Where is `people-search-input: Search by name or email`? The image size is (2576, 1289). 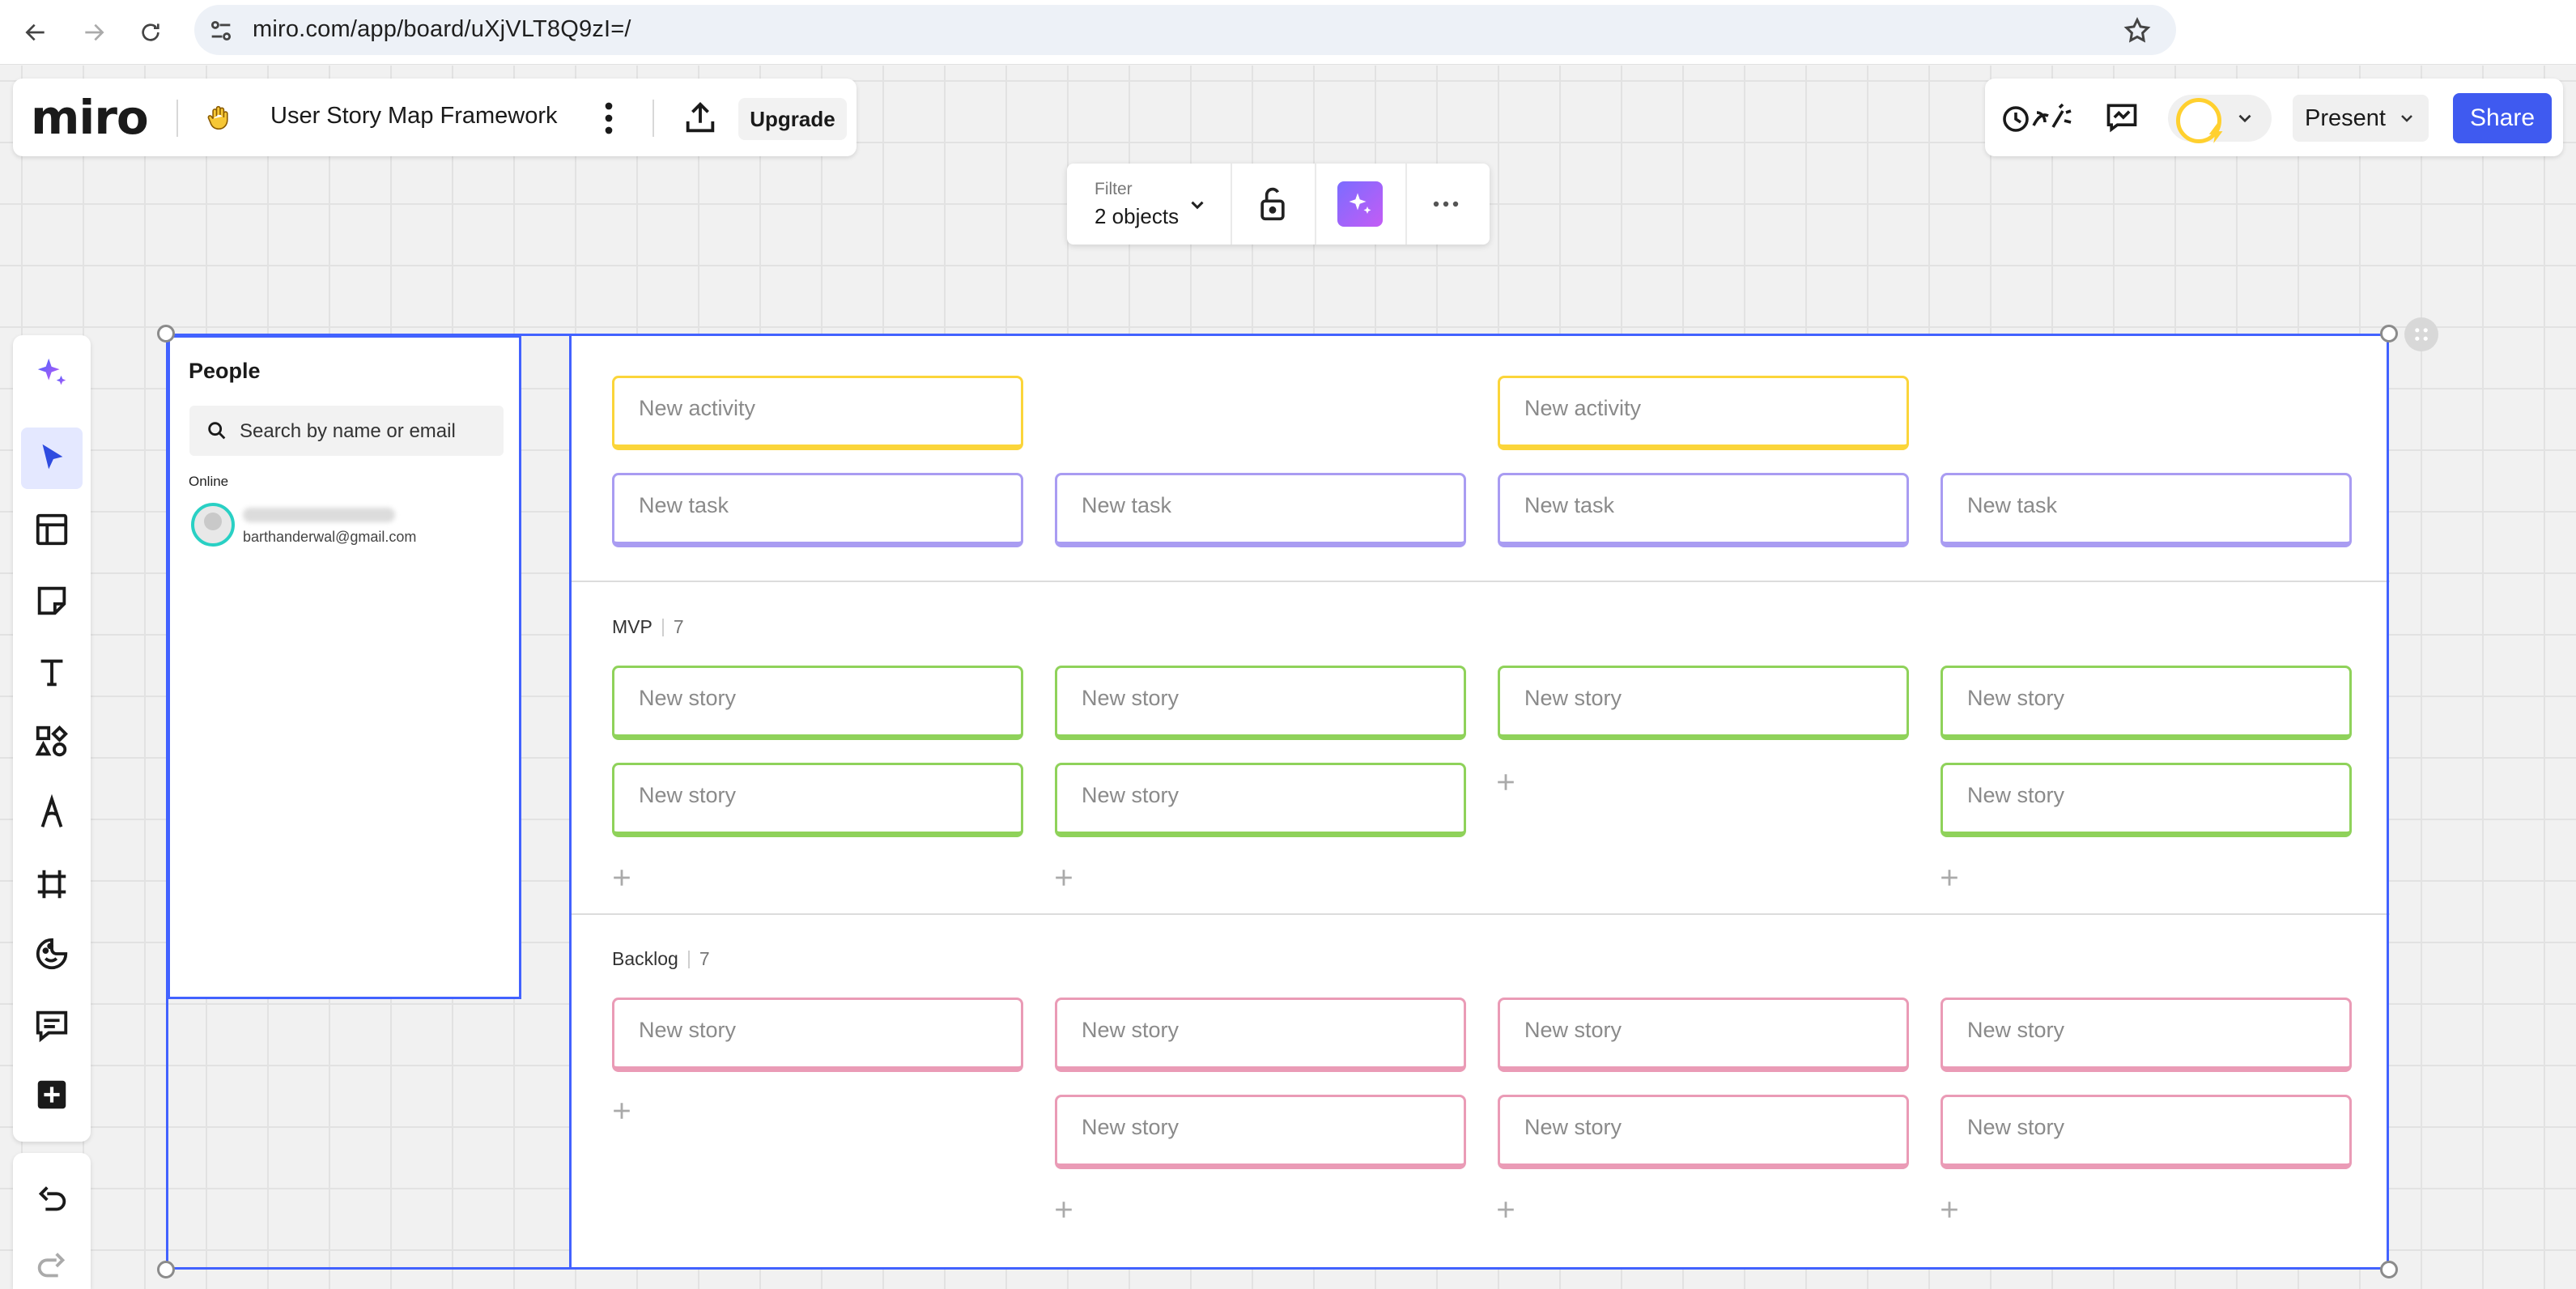
people-search-input: Search by name or email is located at coordinates (346, 431).